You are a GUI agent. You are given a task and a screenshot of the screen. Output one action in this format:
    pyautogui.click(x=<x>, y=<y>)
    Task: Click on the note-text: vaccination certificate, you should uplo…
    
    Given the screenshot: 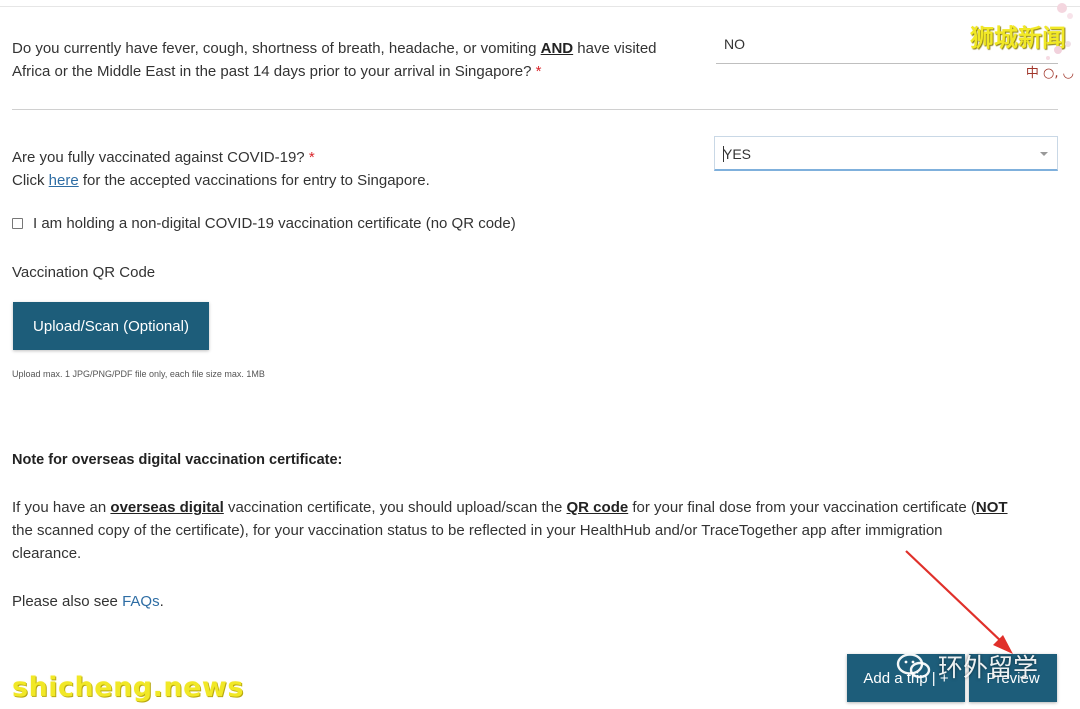 What is the action you would take?
    pyautogui.click(x=395, y=507)
    